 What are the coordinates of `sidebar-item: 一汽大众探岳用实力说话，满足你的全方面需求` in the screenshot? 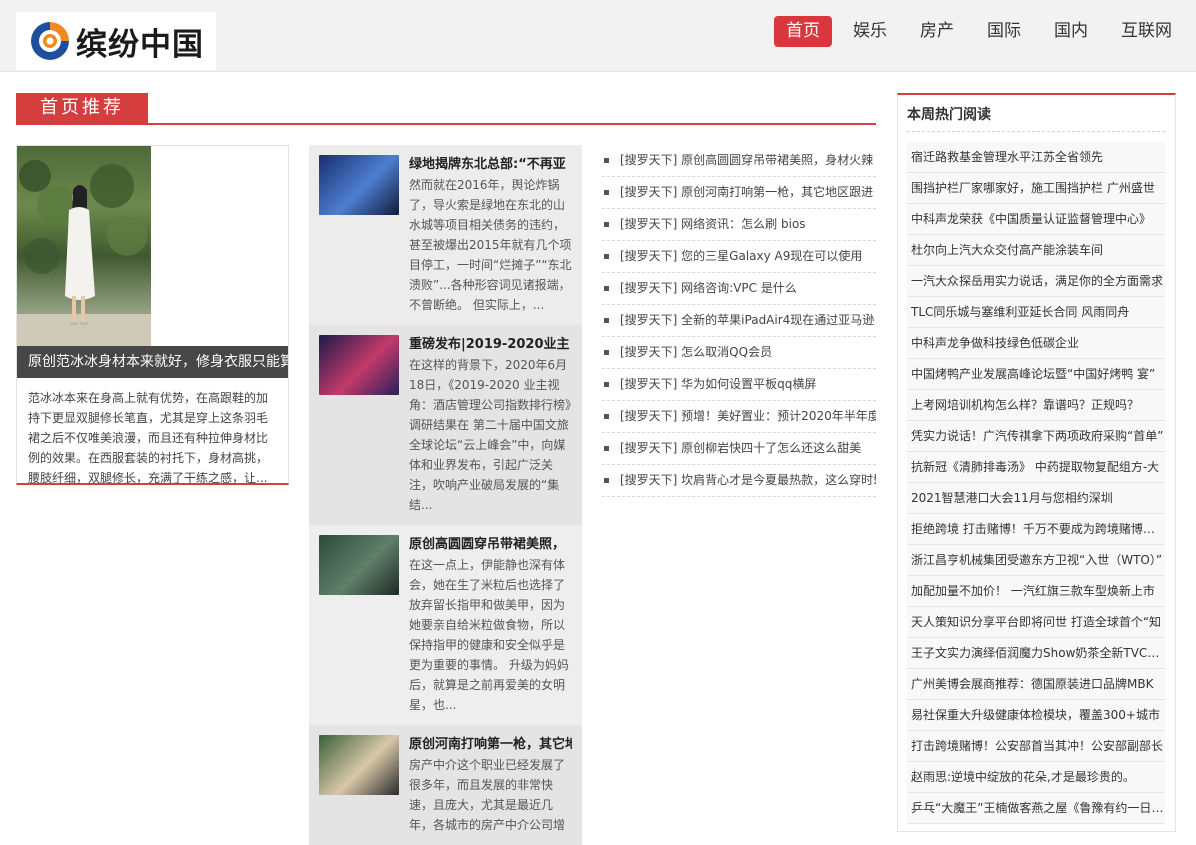 It's located at (1036, 281).